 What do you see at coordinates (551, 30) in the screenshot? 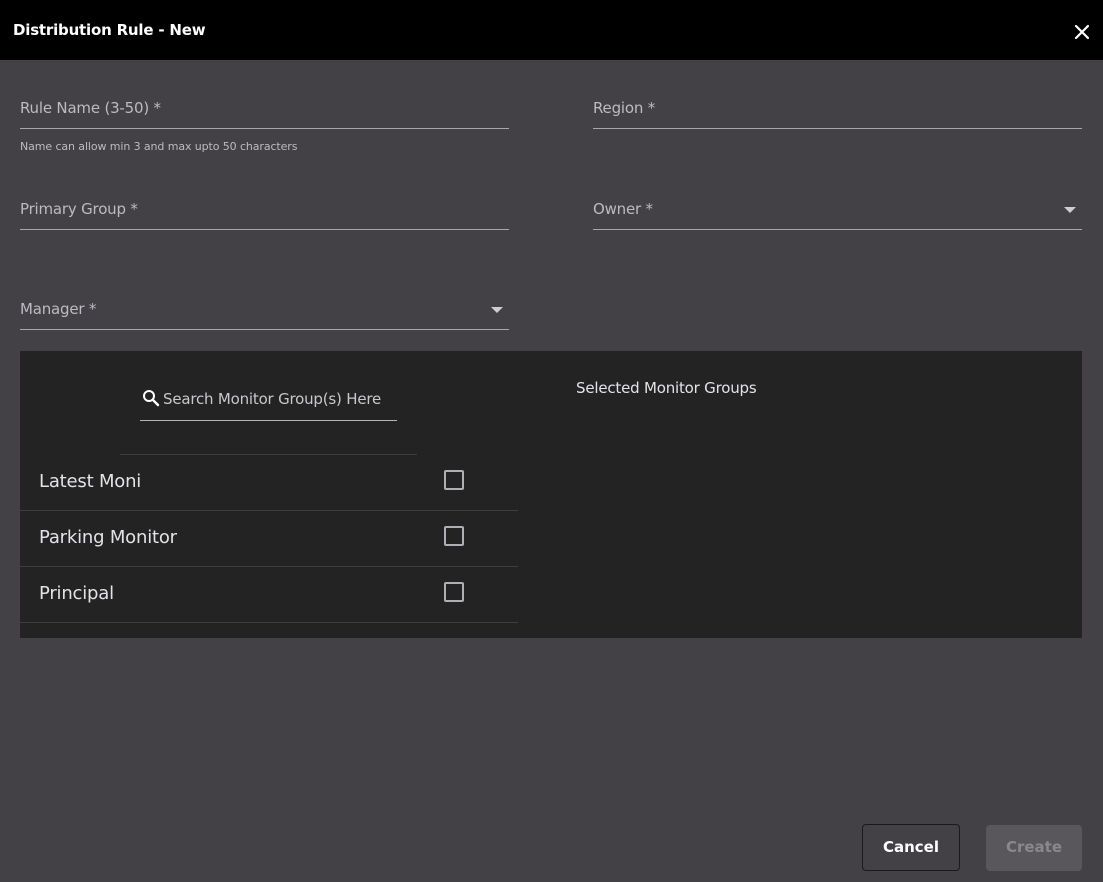
I see `dialog-header: Distribution Rule - New` at bounding box center [551, 30].